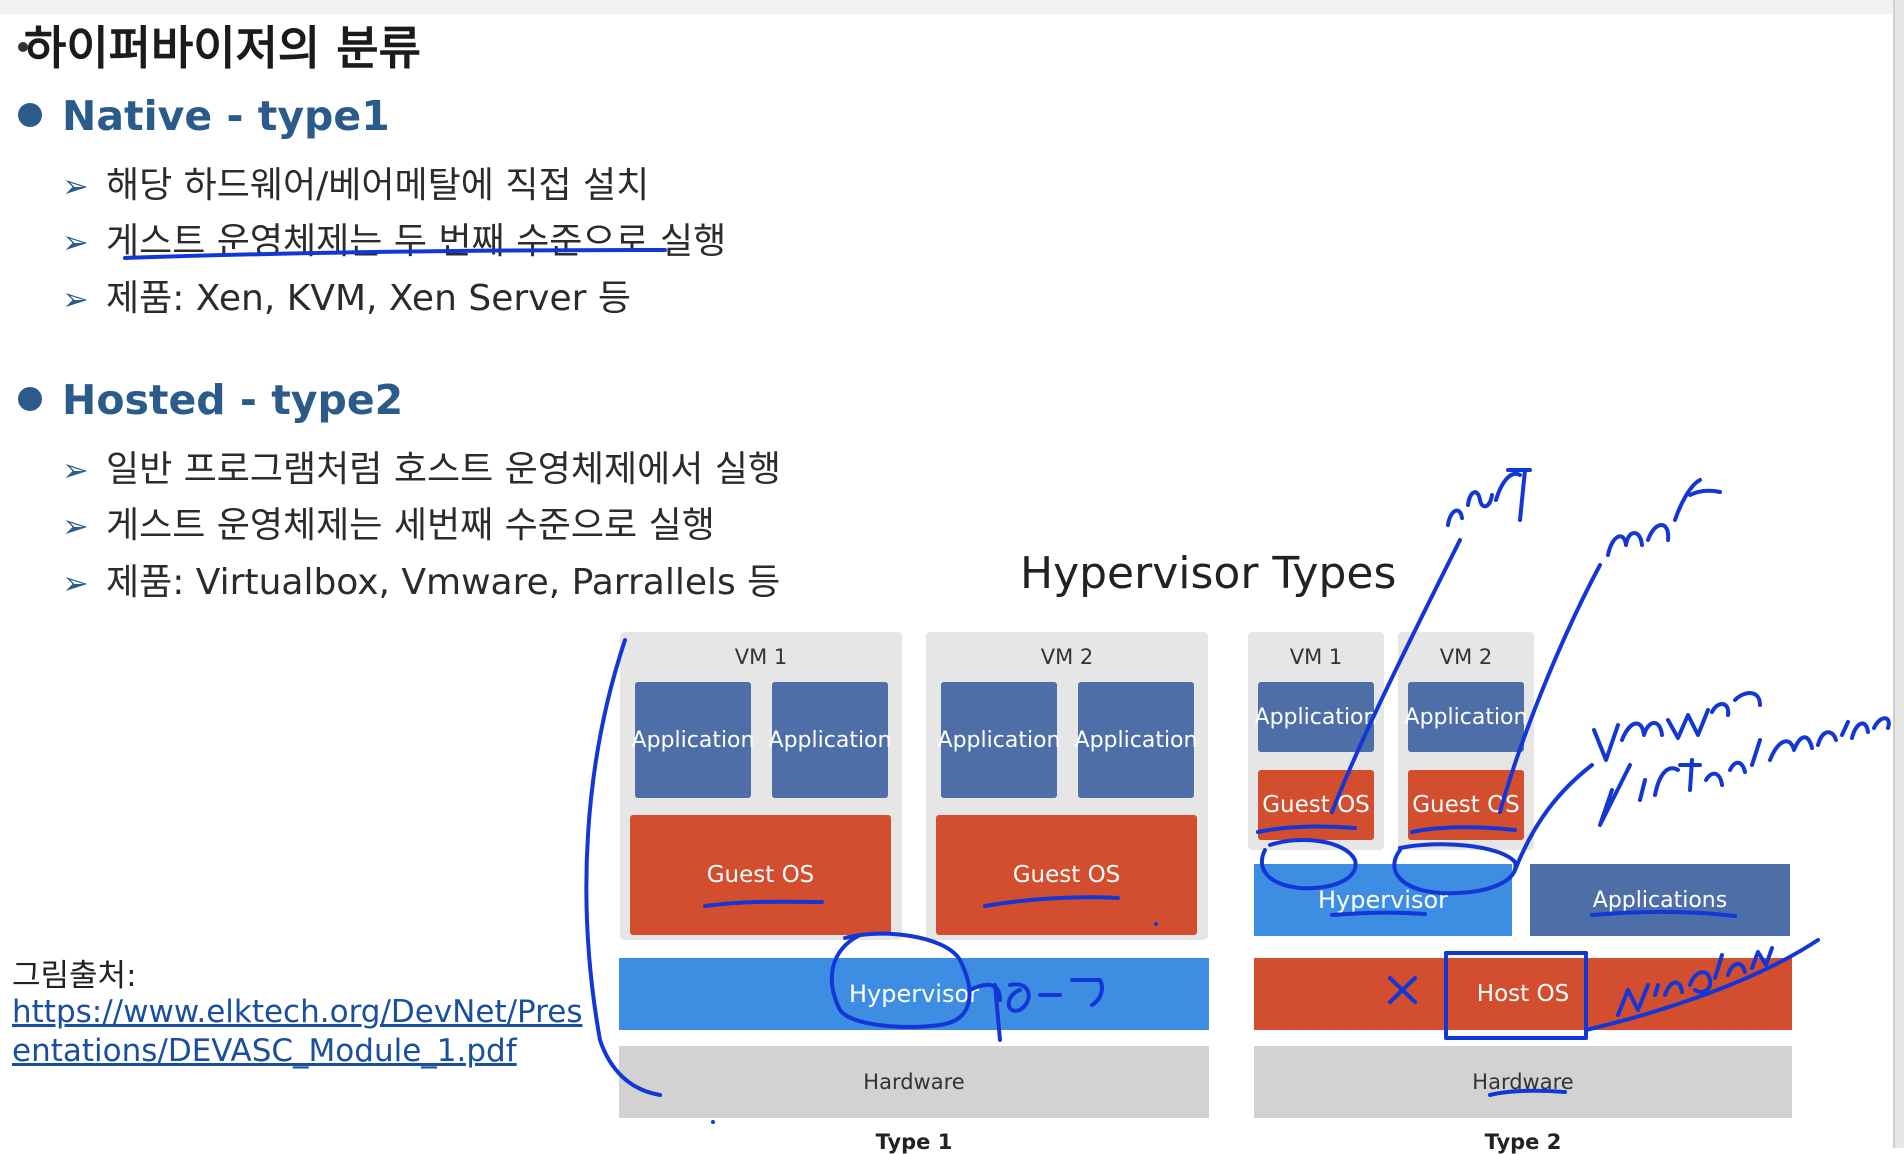 The height and width of the screenshot is (1154, 1904). I want to click on type2-host-os: Host OS, so click(1523, 994).